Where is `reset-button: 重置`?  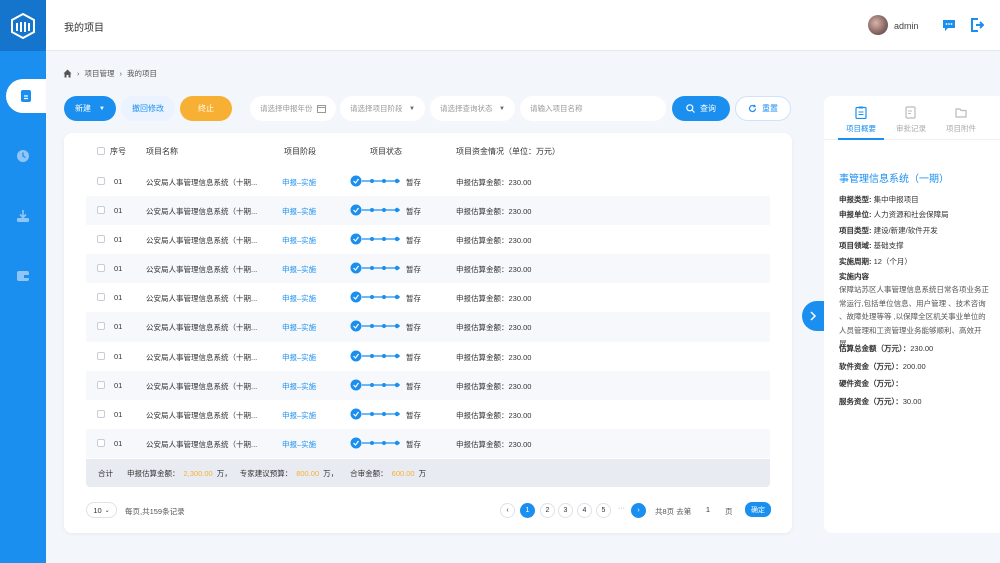
reset-button: 重置 is located at coordinates (763, 108).